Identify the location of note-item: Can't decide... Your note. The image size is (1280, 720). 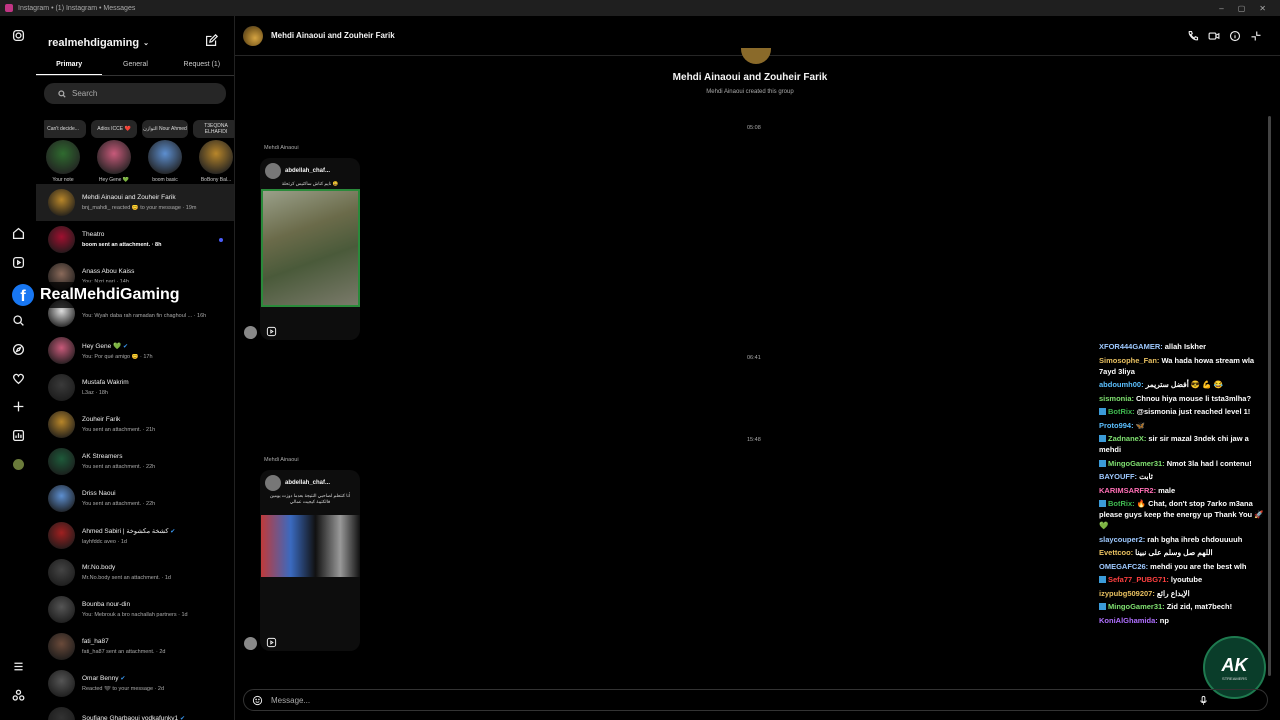
(65, 153).